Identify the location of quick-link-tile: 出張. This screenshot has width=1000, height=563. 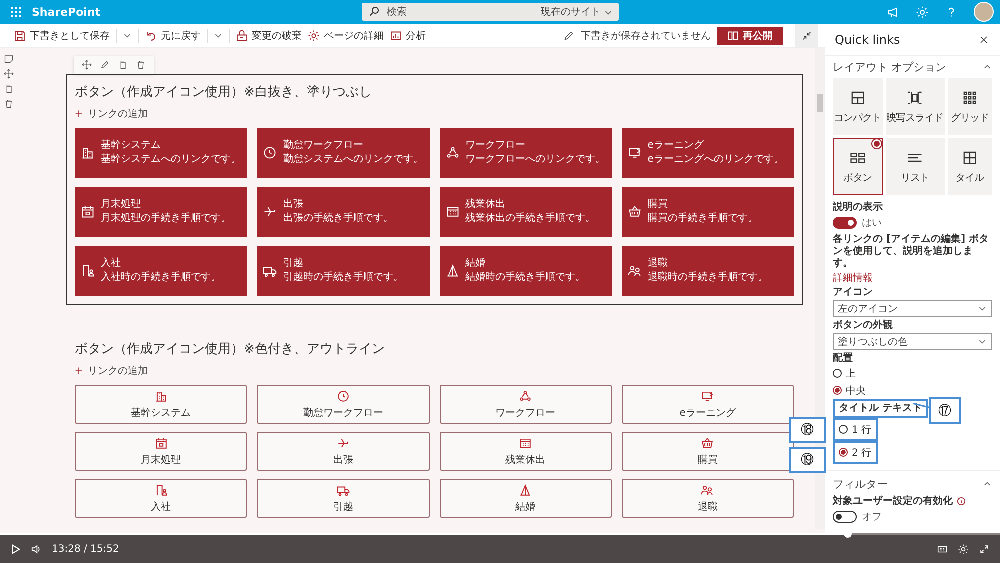
(343, 451).